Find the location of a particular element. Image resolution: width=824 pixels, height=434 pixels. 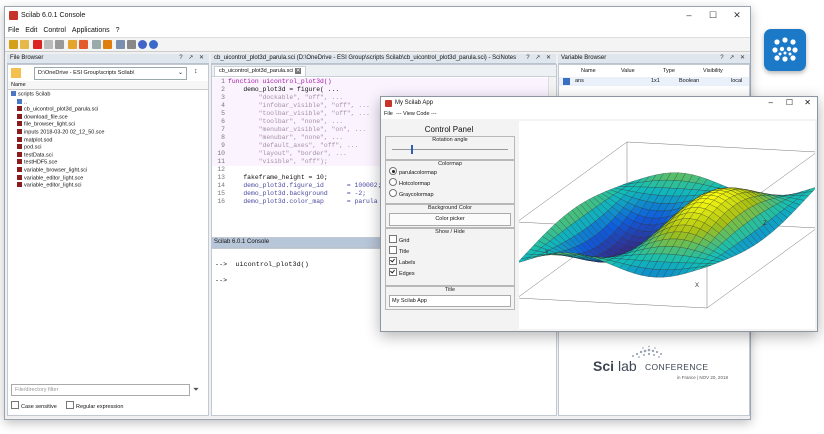

column-header: Value is located at coordinates (628, 71).